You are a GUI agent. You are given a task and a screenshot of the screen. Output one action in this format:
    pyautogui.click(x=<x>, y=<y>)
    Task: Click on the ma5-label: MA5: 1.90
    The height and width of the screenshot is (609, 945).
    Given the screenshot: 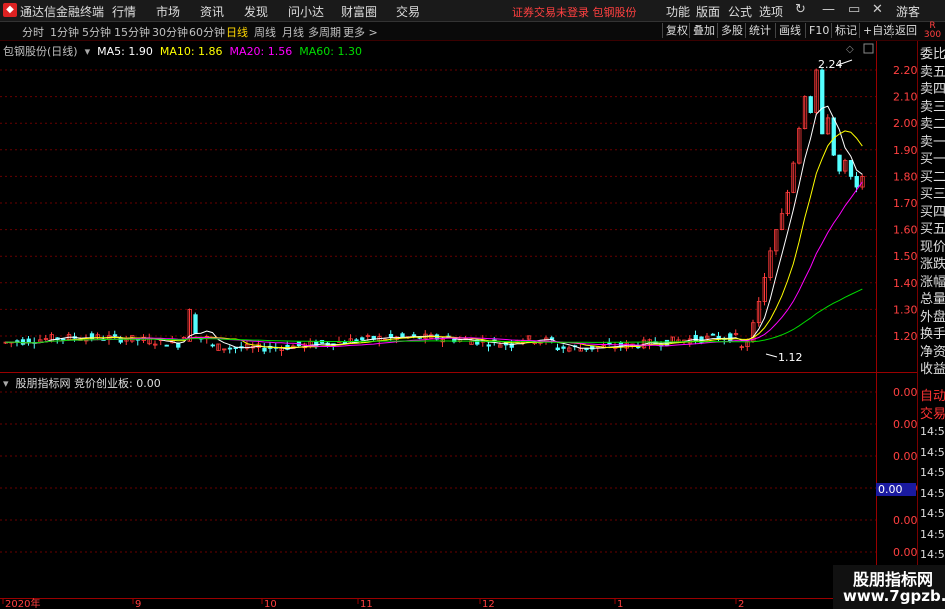 What is the action you would take?
    pyautogui.click(x=125, y=51)
    